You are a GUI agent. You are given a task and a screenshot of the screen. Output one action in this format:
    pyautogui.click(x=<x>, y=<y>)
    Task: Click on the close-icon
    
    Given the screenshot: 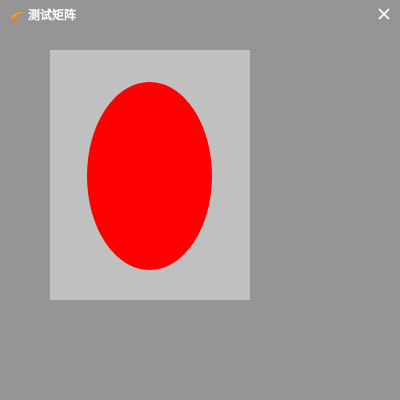 What is the action you would take?
    pyautogui.click(x=384, y=14)
    